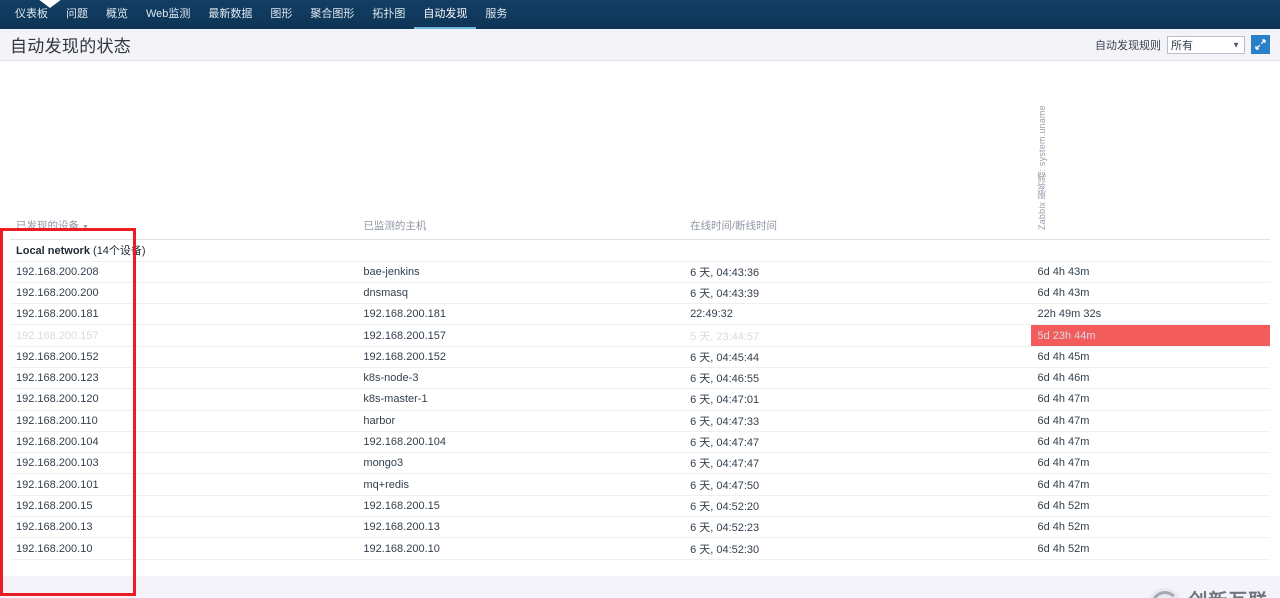  I want to click on cell-uptime: 6 天, 04:52:23, so click(858, 527).